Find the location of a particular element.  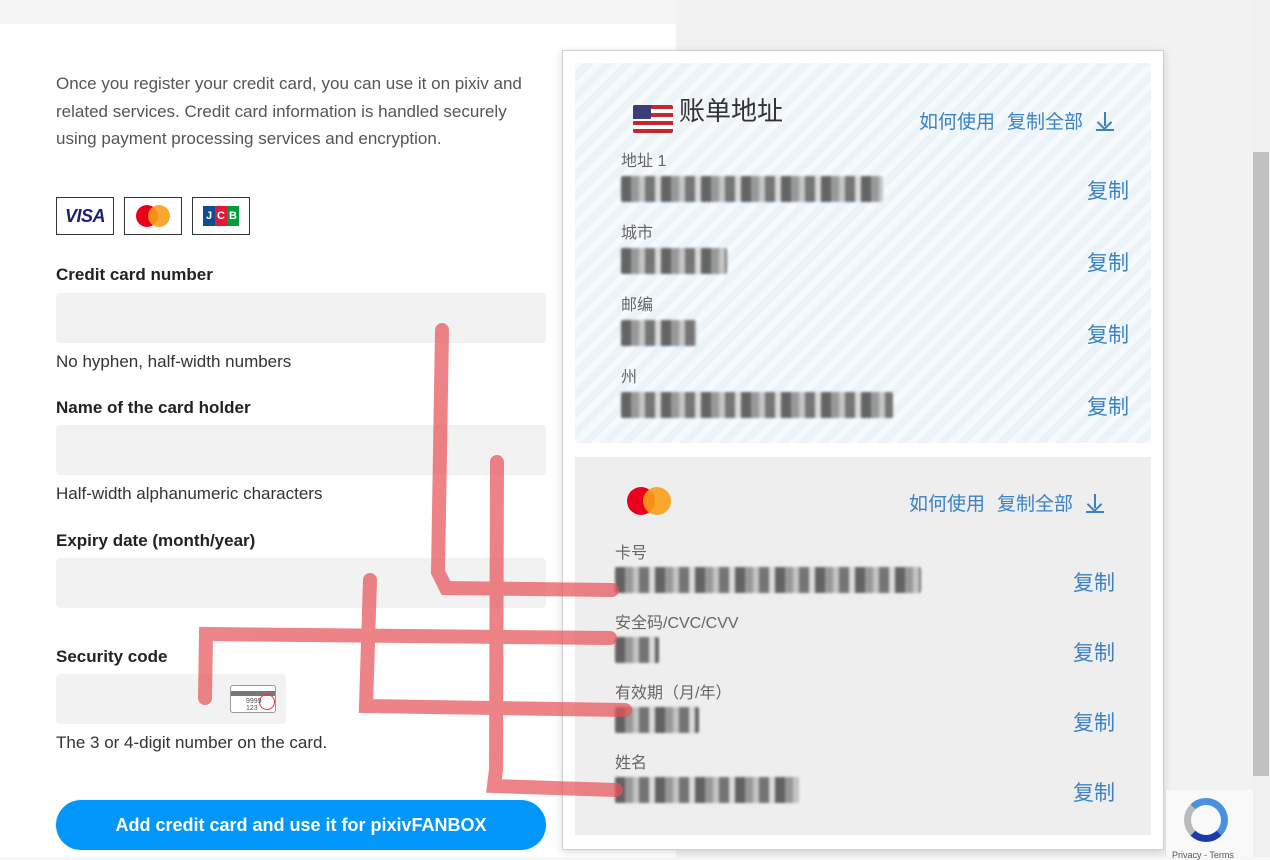

expiry-value-redacted is located at coordinates (657, 720).